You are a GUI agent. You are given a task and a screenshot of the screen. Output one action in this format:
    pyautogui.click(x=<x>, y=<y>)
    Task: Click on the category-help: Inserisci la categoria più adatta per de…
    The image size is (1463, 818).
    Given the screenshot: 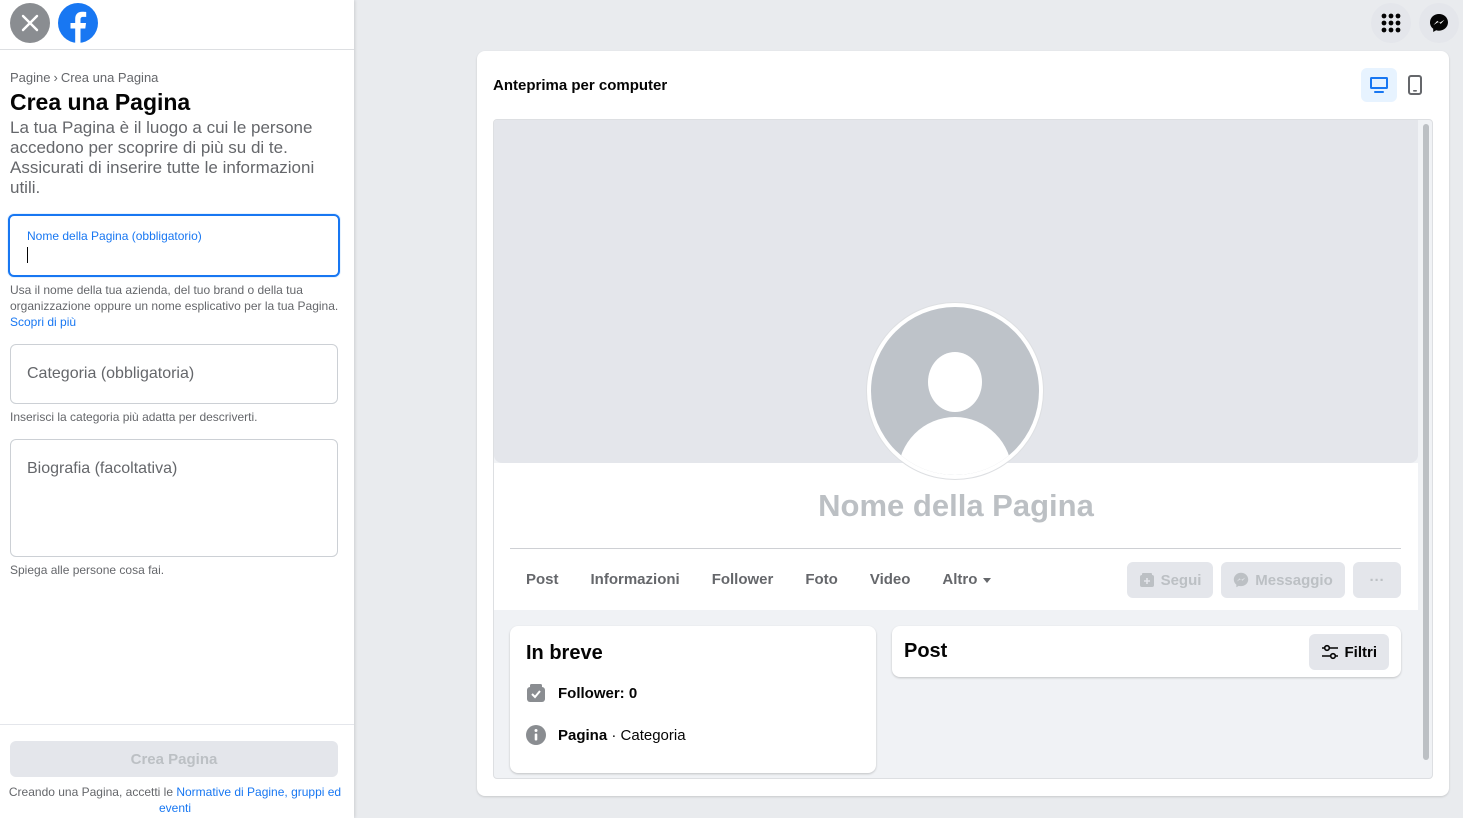 What is the action you would take?
    pyautogui.click(x=134, y=417)
    